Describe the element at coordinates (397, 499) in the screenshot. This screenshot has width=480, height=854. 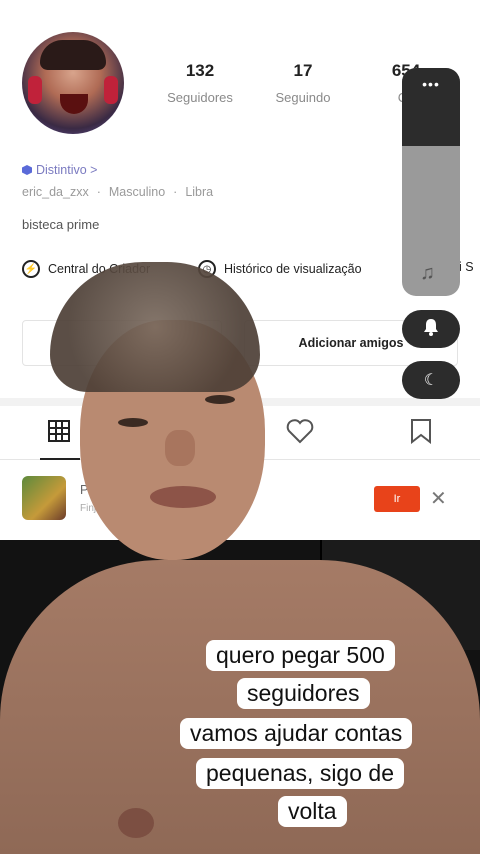
I see `promo-go-button: Ir` at that location.